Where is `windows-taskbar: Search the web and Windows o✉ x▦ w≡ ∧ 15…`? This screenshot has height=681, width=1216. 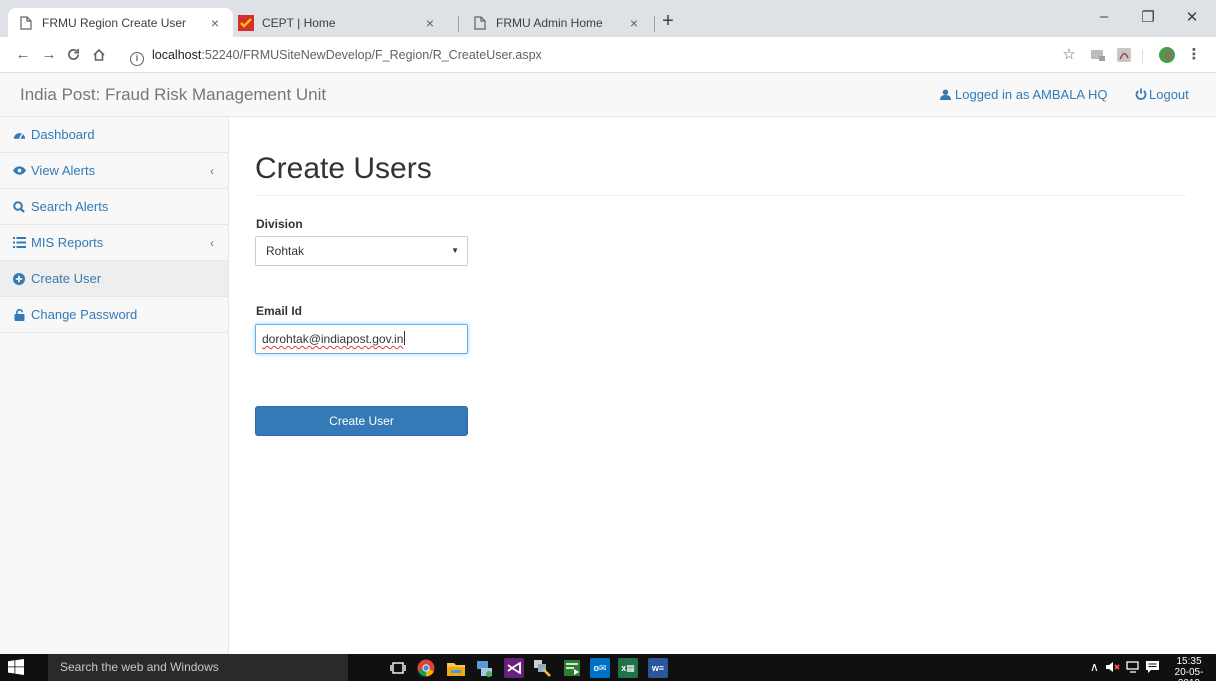 windows-taskbar: Search the web and Windows o✉ x▦ w≡ ∧ 15… is located at coordinates (608, 667).